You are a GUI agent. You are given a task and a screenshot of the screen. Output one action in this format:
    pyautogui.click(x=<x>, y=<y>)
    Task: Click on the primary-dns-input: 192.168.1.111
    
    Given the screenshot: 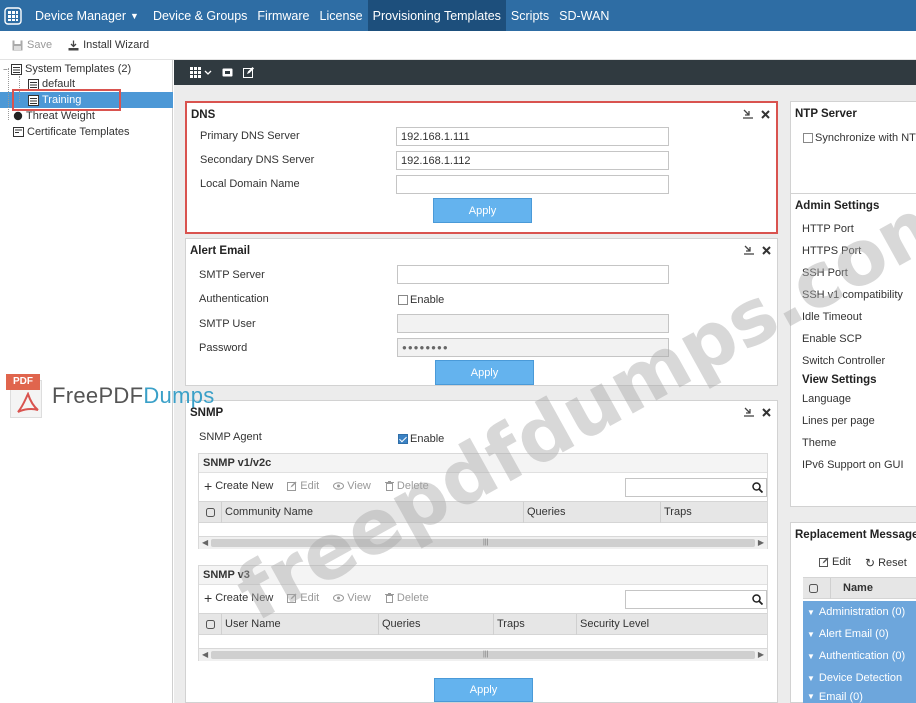 What is the action you would take?
    pyautogui.click(x=532, y=136)
    